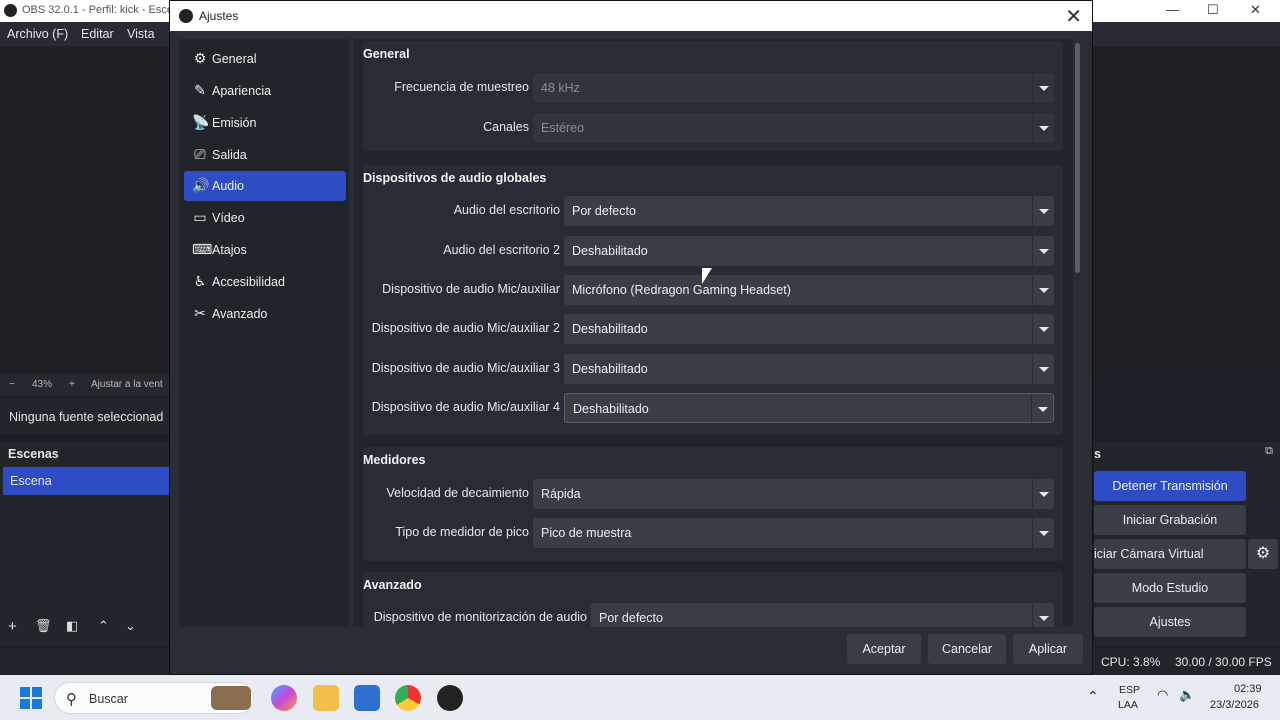 The width and height of the screenshot is (1280, 720). What do you see at coordinates (1213, 10) in the screenshot?
I see `maximize-icon: ☐` at bounding box center [1213, 10].